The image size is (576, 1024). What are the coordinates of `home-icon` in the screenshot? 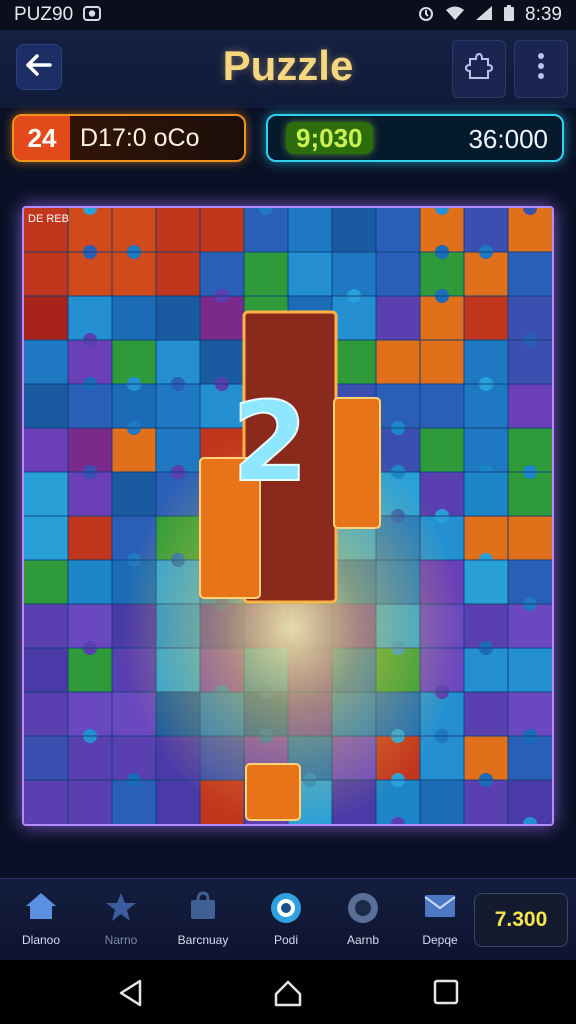 It's located at (41, 909).